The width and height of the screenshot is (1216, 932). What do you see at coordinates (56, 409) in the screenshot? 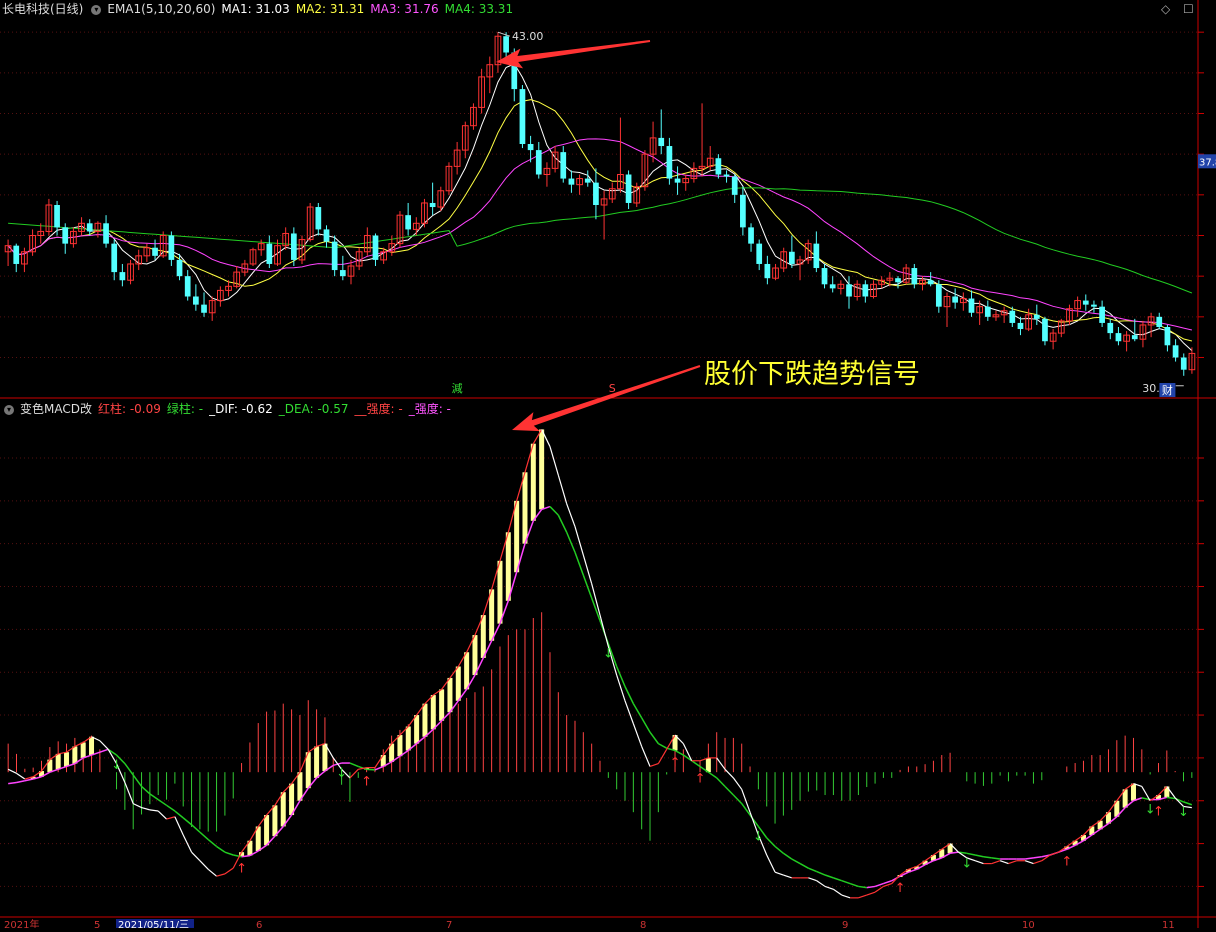
I see `macd-title: 变色MACD改` at bounding box center [56, 409].